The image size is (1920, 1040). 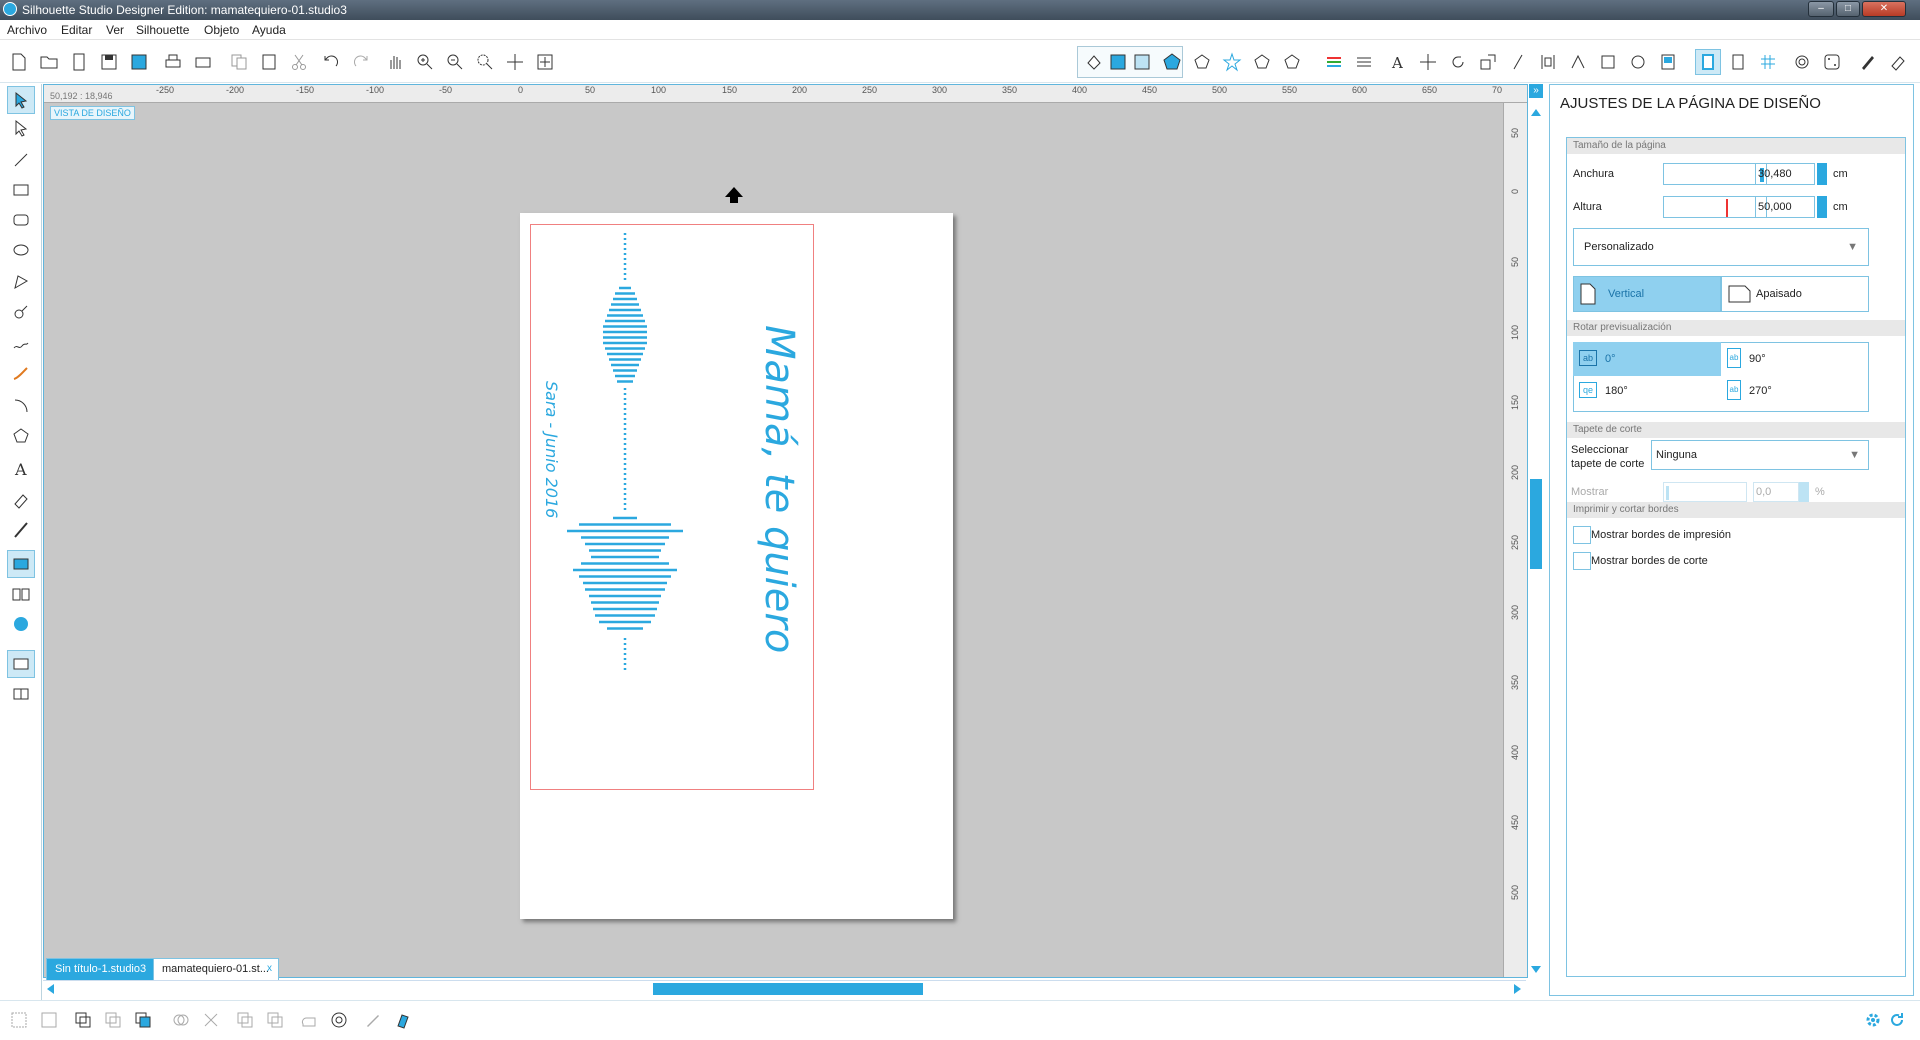 What do you see at coordinates (1536, 524) in the screenshot?
I see `vertical-scroll-thumb` at bounding box center [1536, 524].